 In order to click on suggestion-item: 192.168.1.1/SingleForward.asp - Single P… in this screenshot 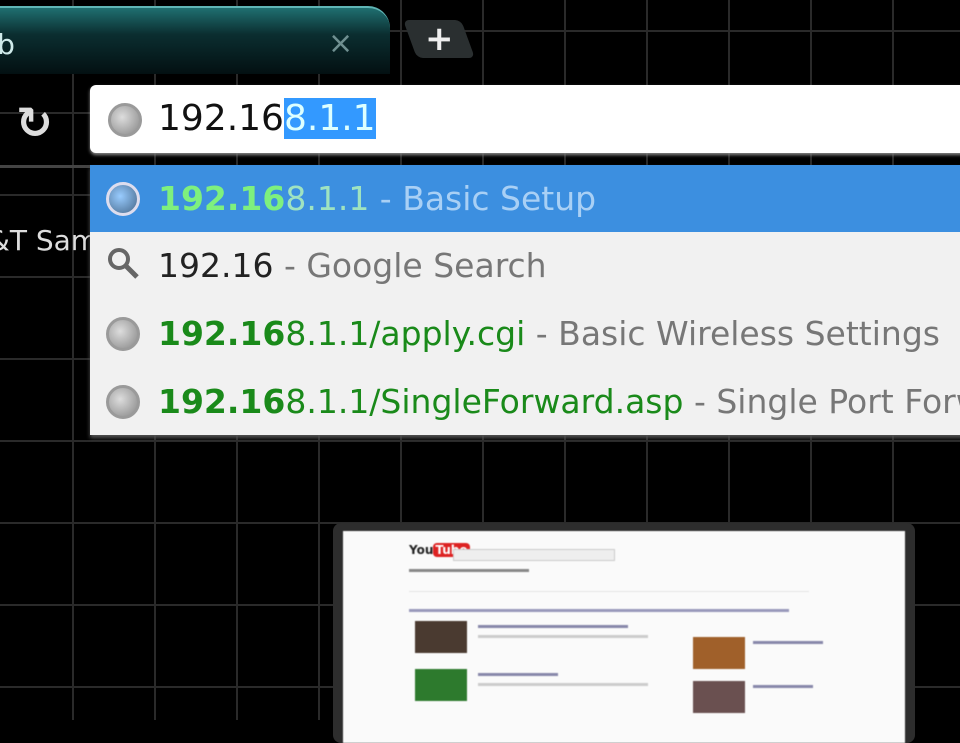, I will do `click(525, 401)`.